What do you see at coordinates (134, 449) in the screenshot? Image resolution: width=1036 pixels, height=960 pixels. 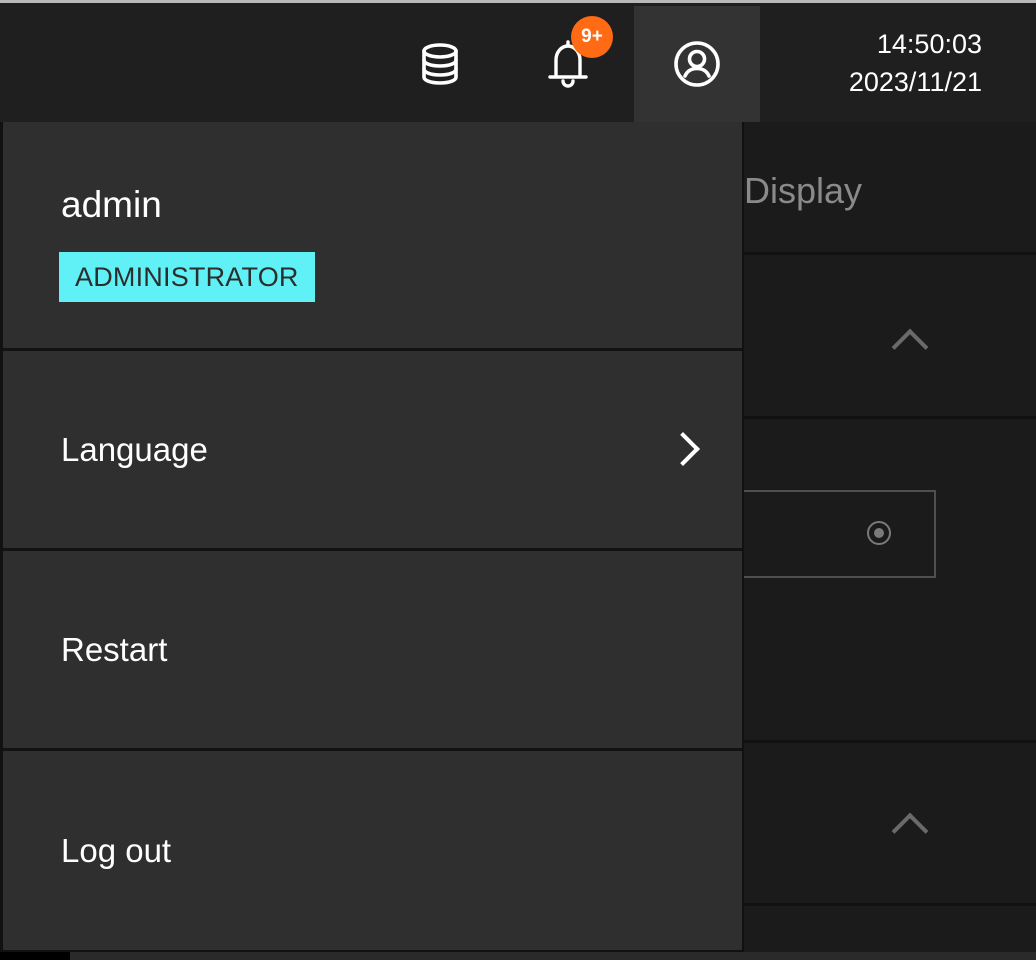 I see `menu-item-label: Language` at bounding box center [134, 449].